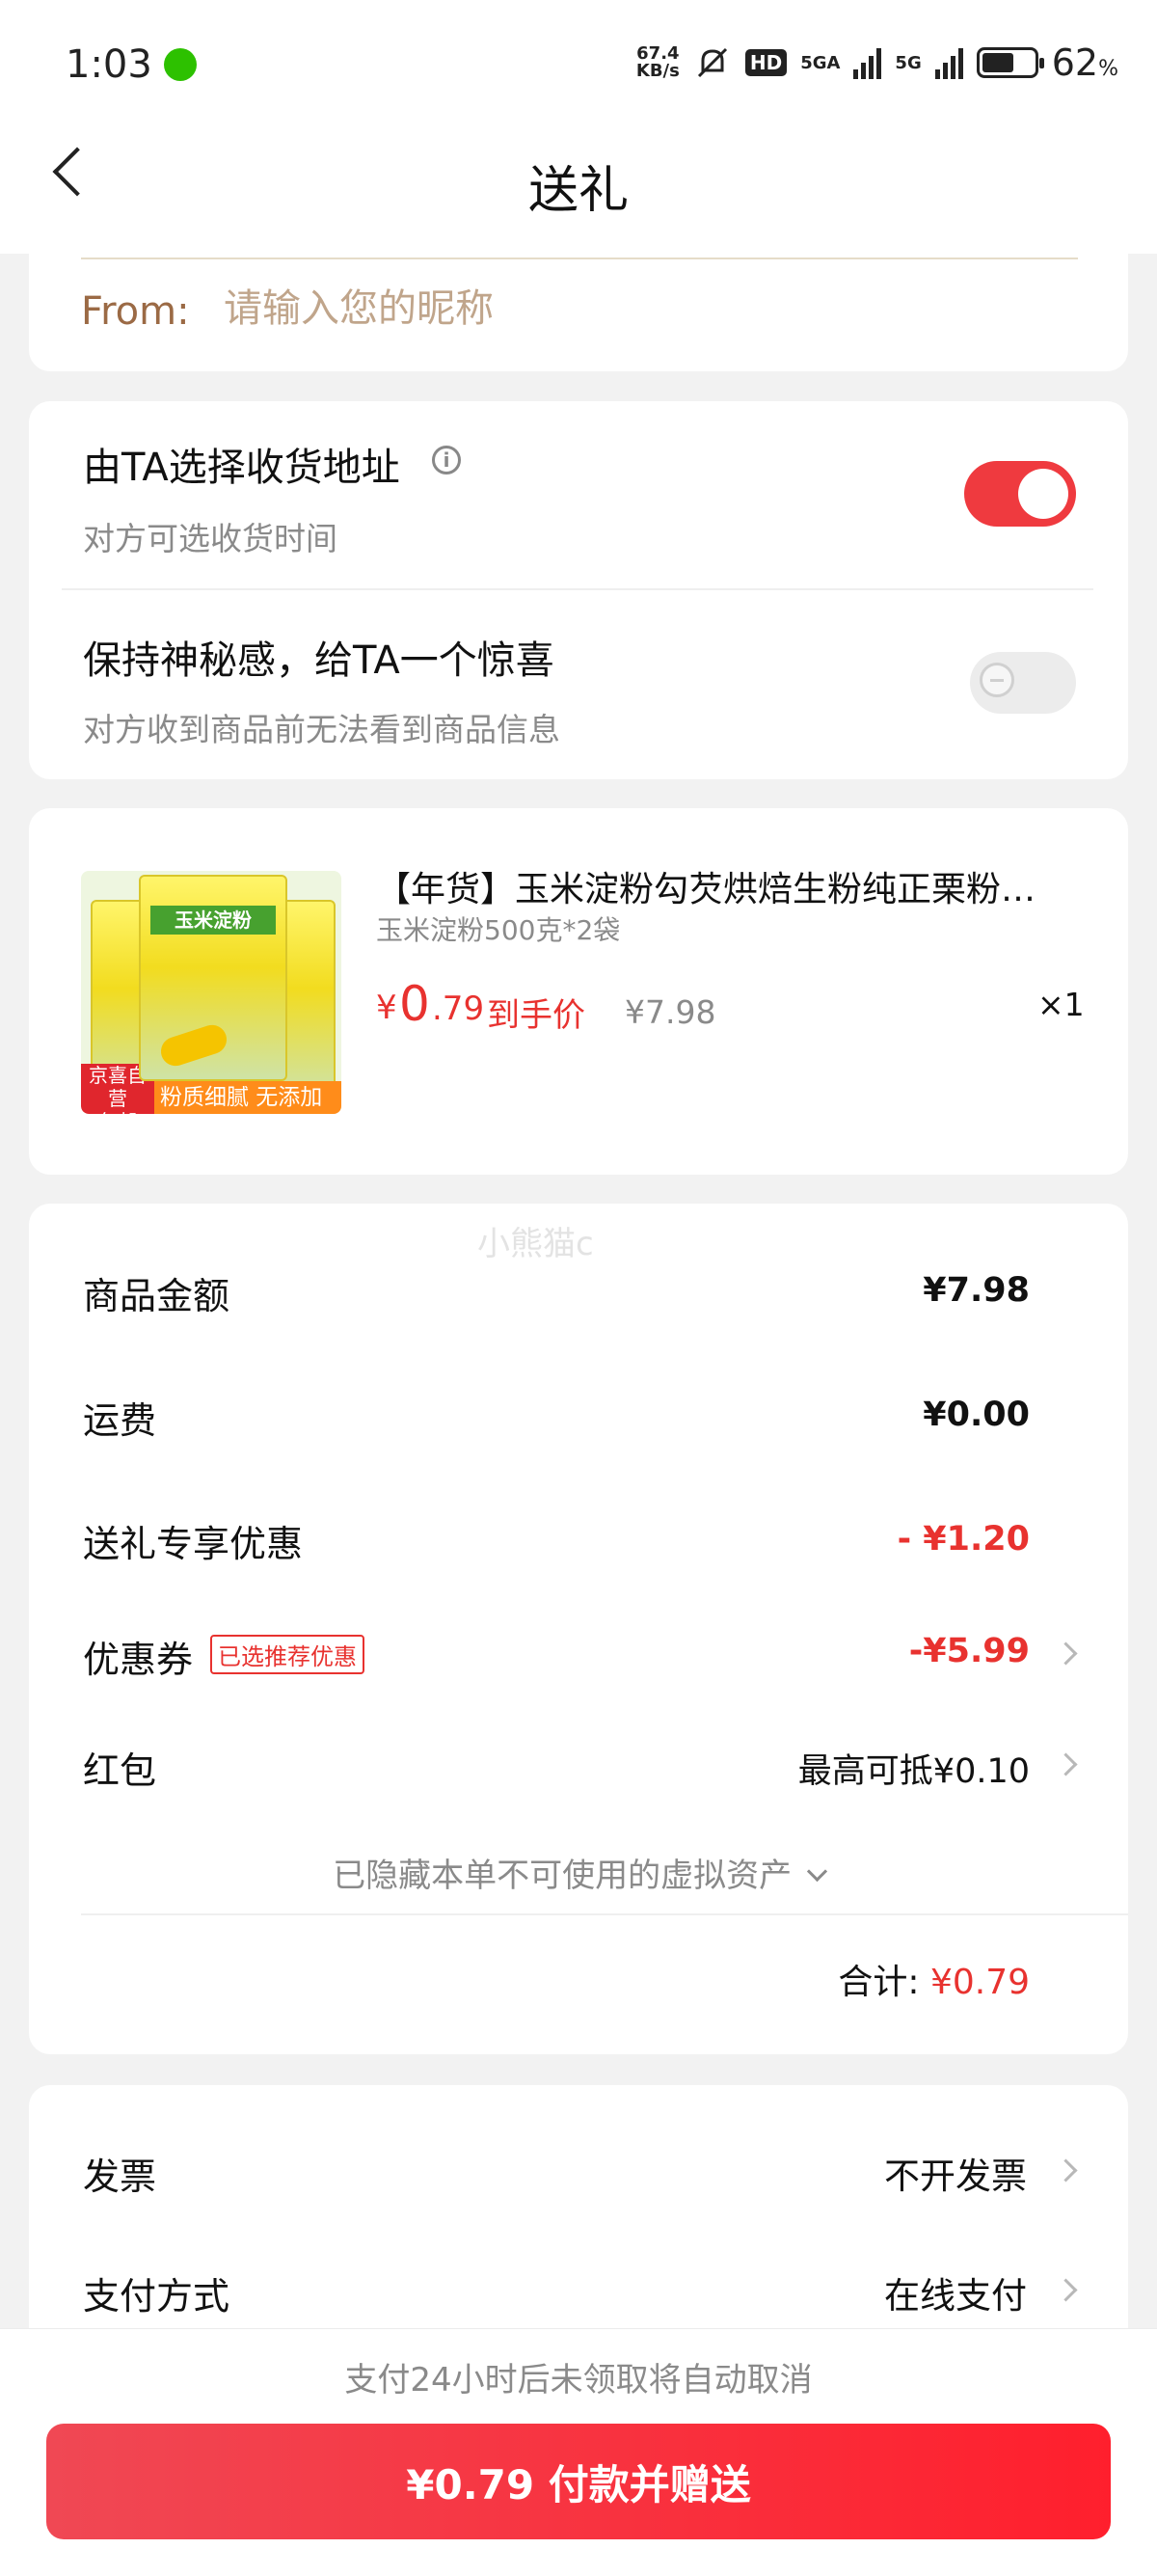  Describe the element at coordinates (535, 1244) in the screenshot. I see `watermark: 小熊猫c` at that location.